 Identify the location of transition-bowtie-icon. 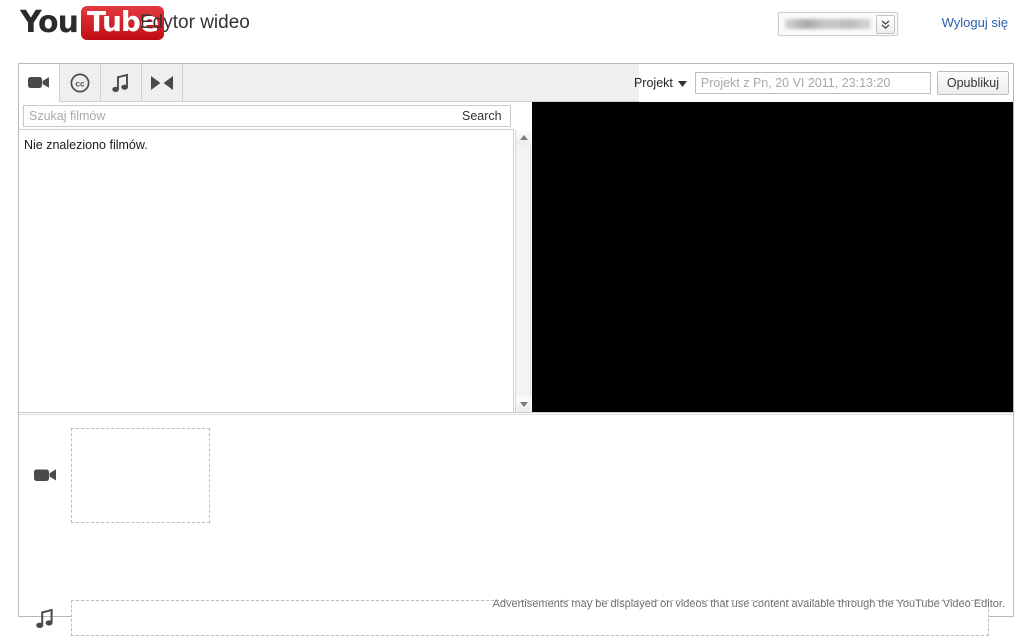
(162, 82).